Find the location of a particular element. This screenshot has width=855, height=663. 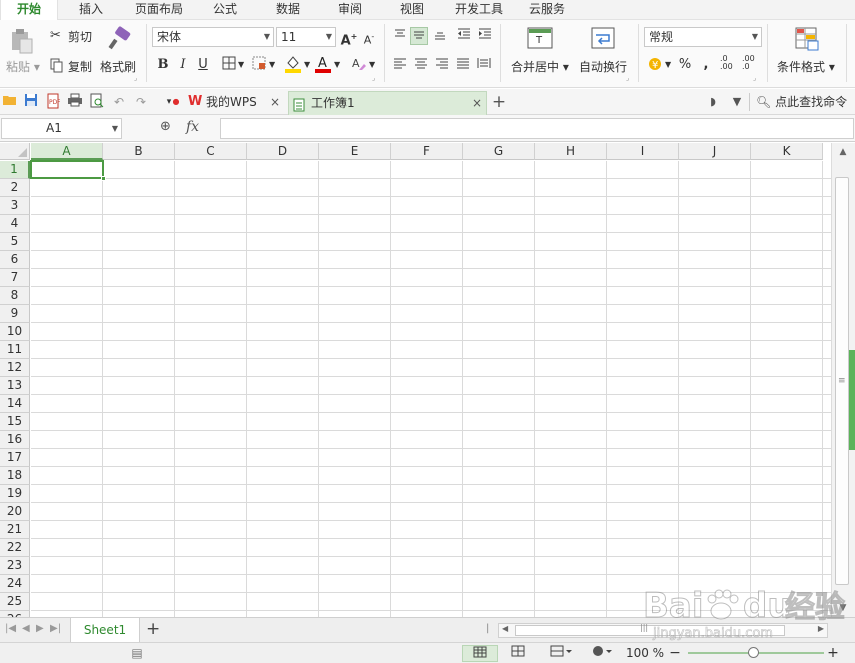

conditional-format-icon is located at coordinates (807, 39).